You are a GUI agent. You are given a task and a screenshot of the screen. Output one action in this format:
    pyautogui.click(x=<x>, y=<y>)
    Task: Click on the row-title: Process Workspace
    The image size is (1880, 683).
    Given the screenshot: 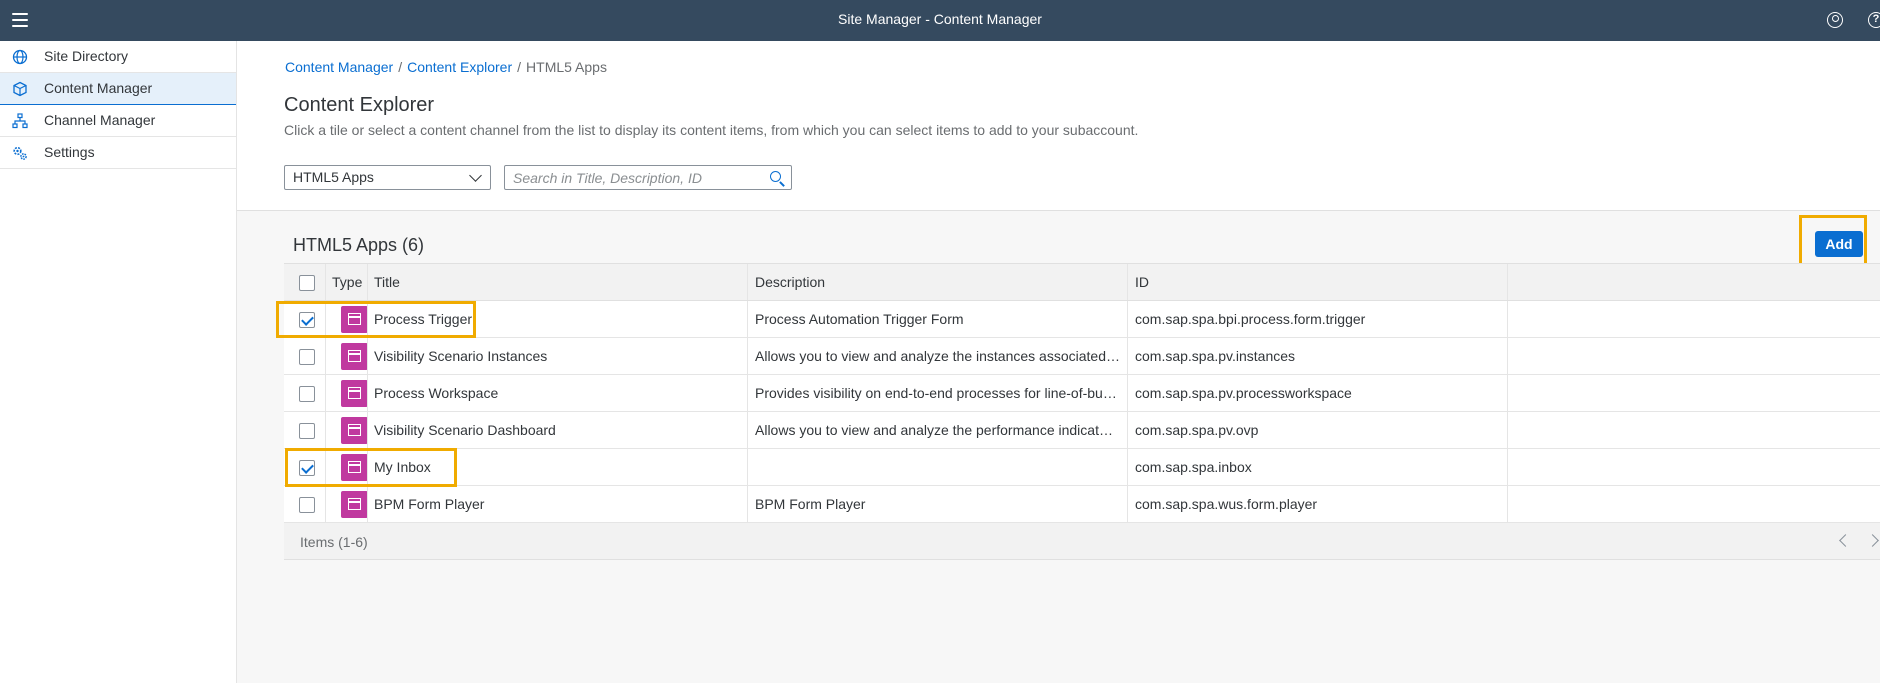 What is the action you would take?
    pyautogui.click(x=436, y=393)
    